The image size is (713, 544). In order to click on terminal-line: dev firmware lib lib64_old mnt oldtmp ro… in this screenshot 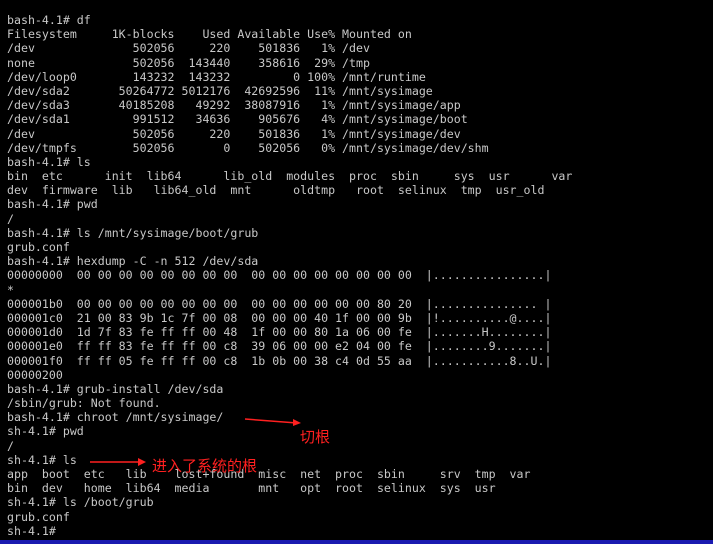, I will do `click(276, 190)`.